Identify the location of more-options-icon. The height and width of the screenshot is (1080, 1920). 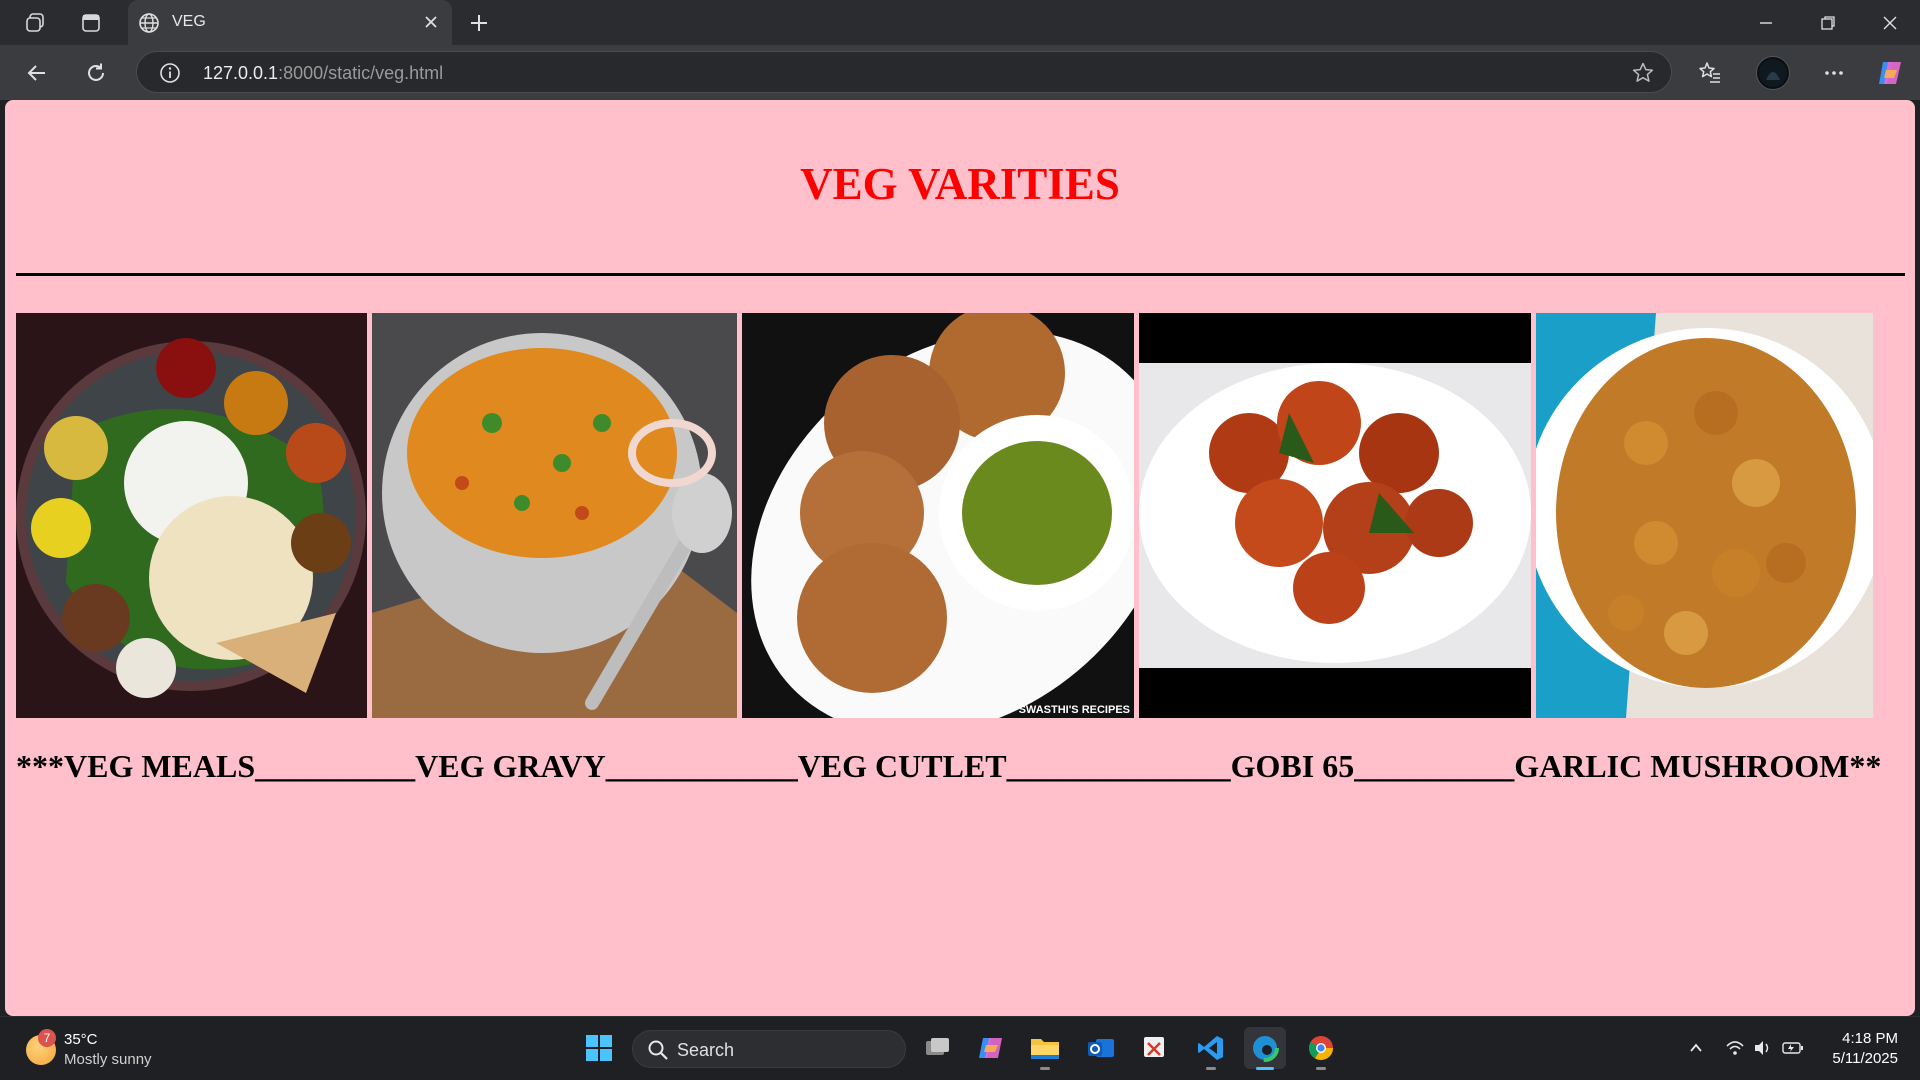
(1834, 73).